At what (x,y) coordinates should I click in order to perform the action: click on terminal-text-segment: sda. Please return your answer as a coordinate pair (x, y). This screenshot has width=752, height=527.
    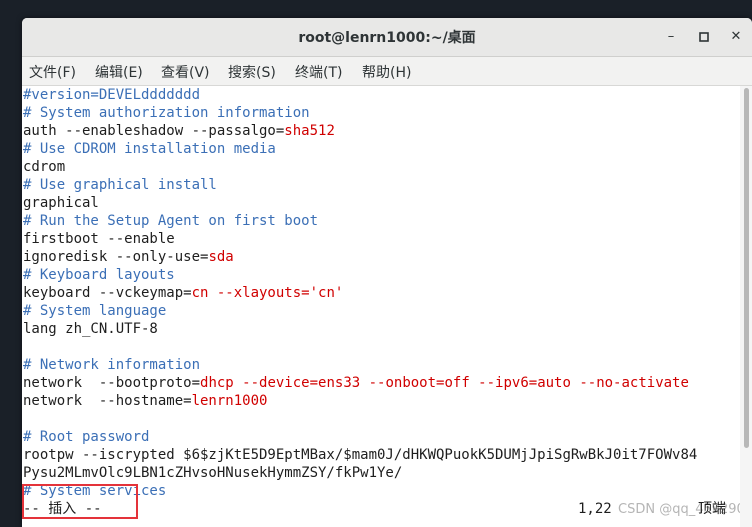
    Looking at the image, I should click on (221, 257).